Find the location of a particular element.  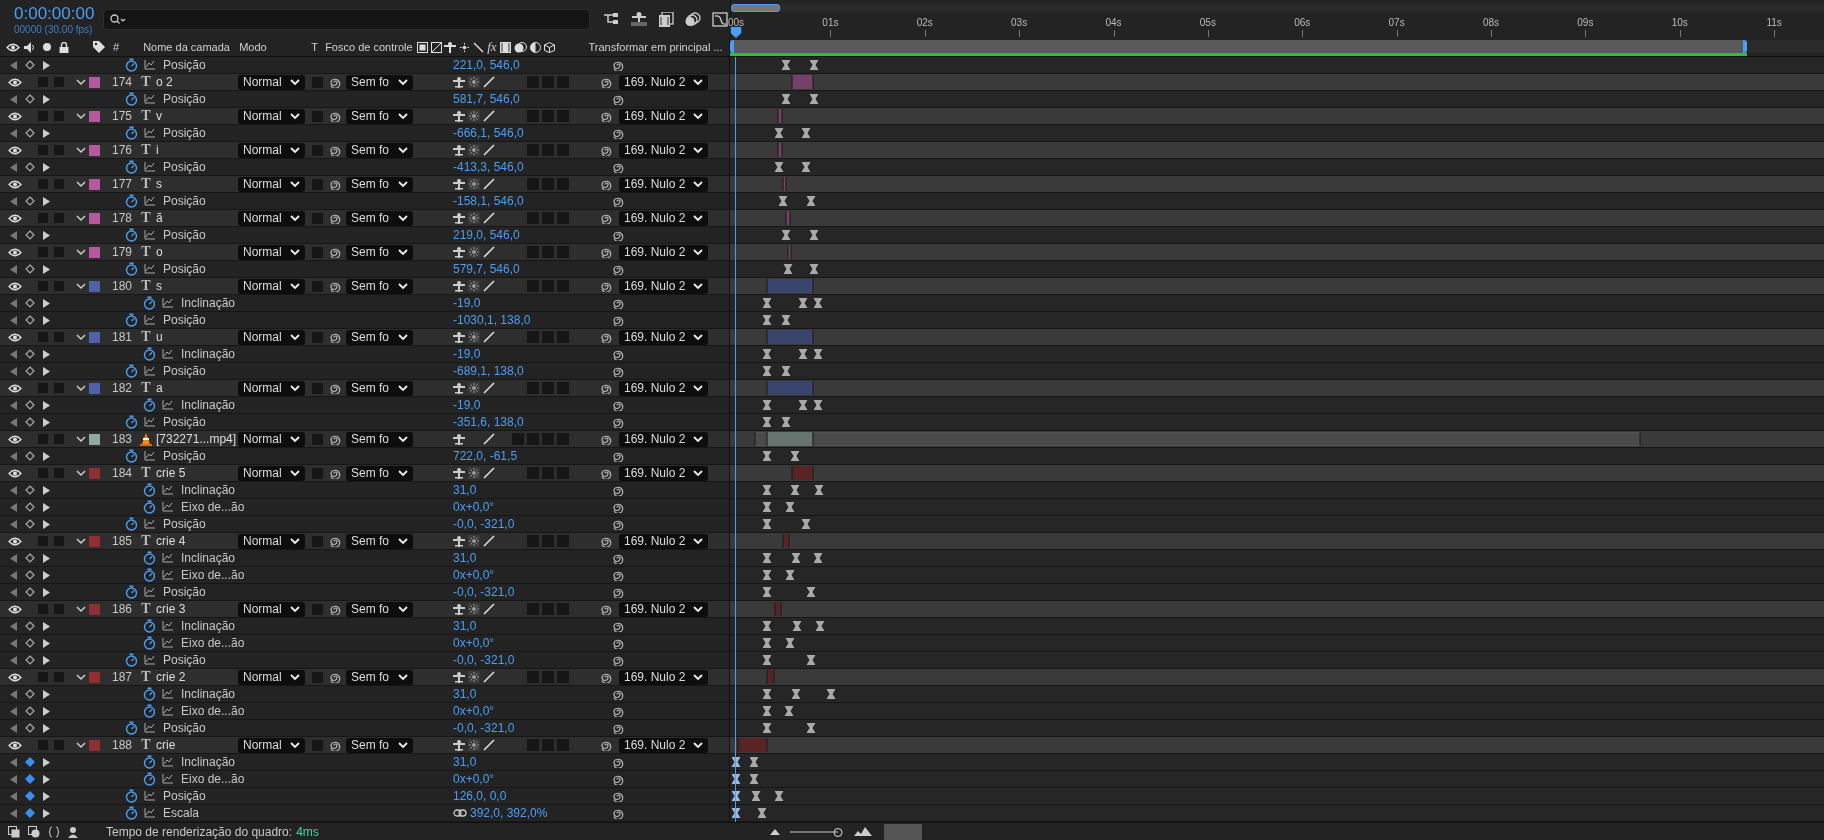

column-header: Fosco de controle is located at coordinates (371, 47).